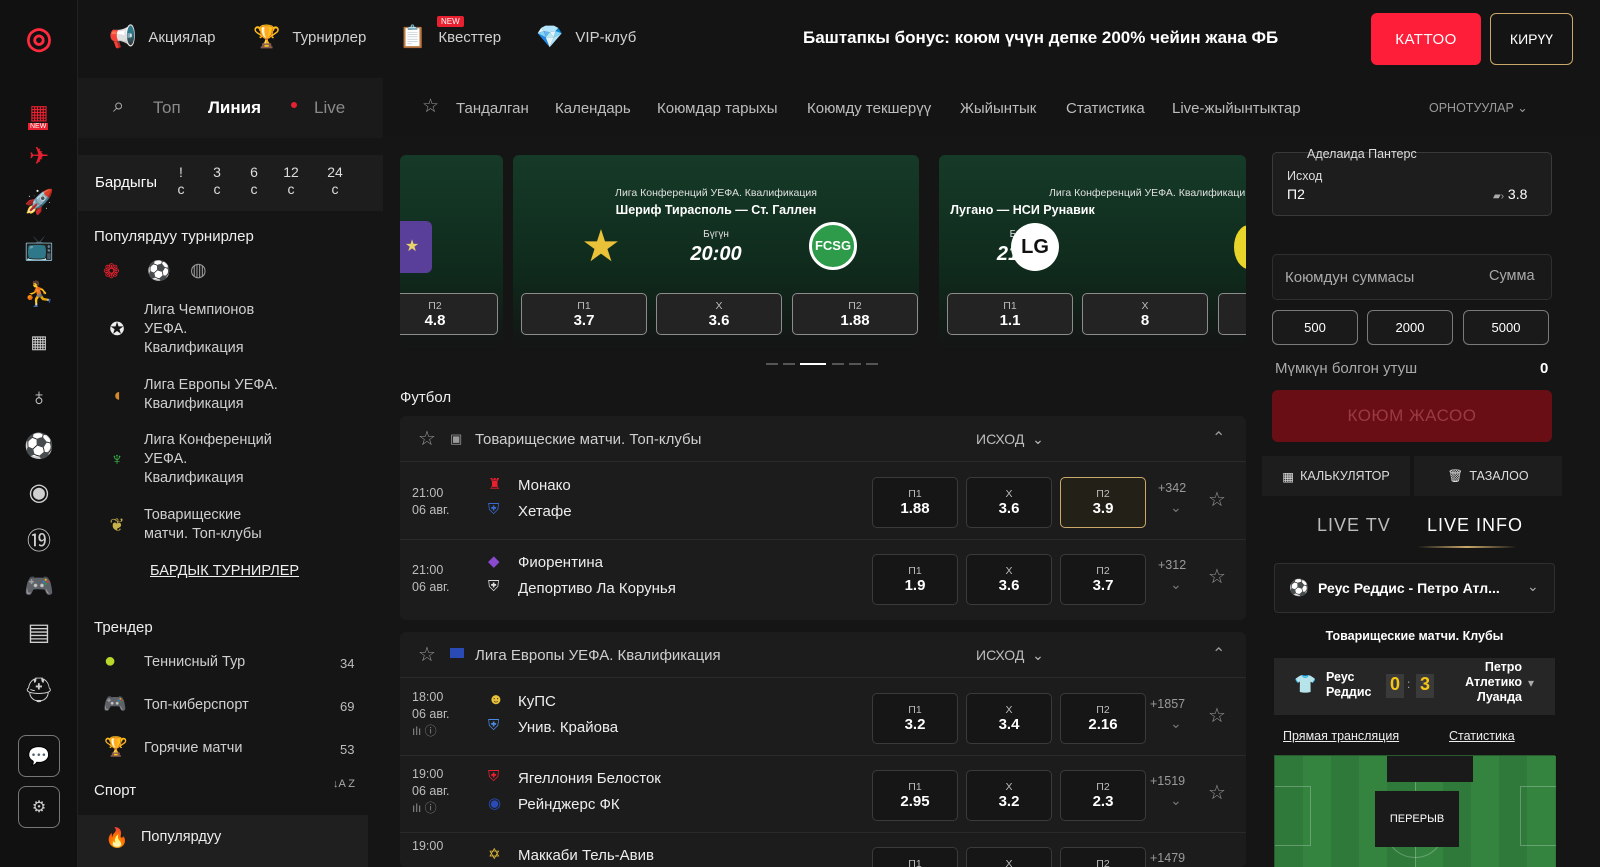 The width and height of the screenshot is (1600, 867). I want to click on odd-x: X 3.2, so click(1009, 795).